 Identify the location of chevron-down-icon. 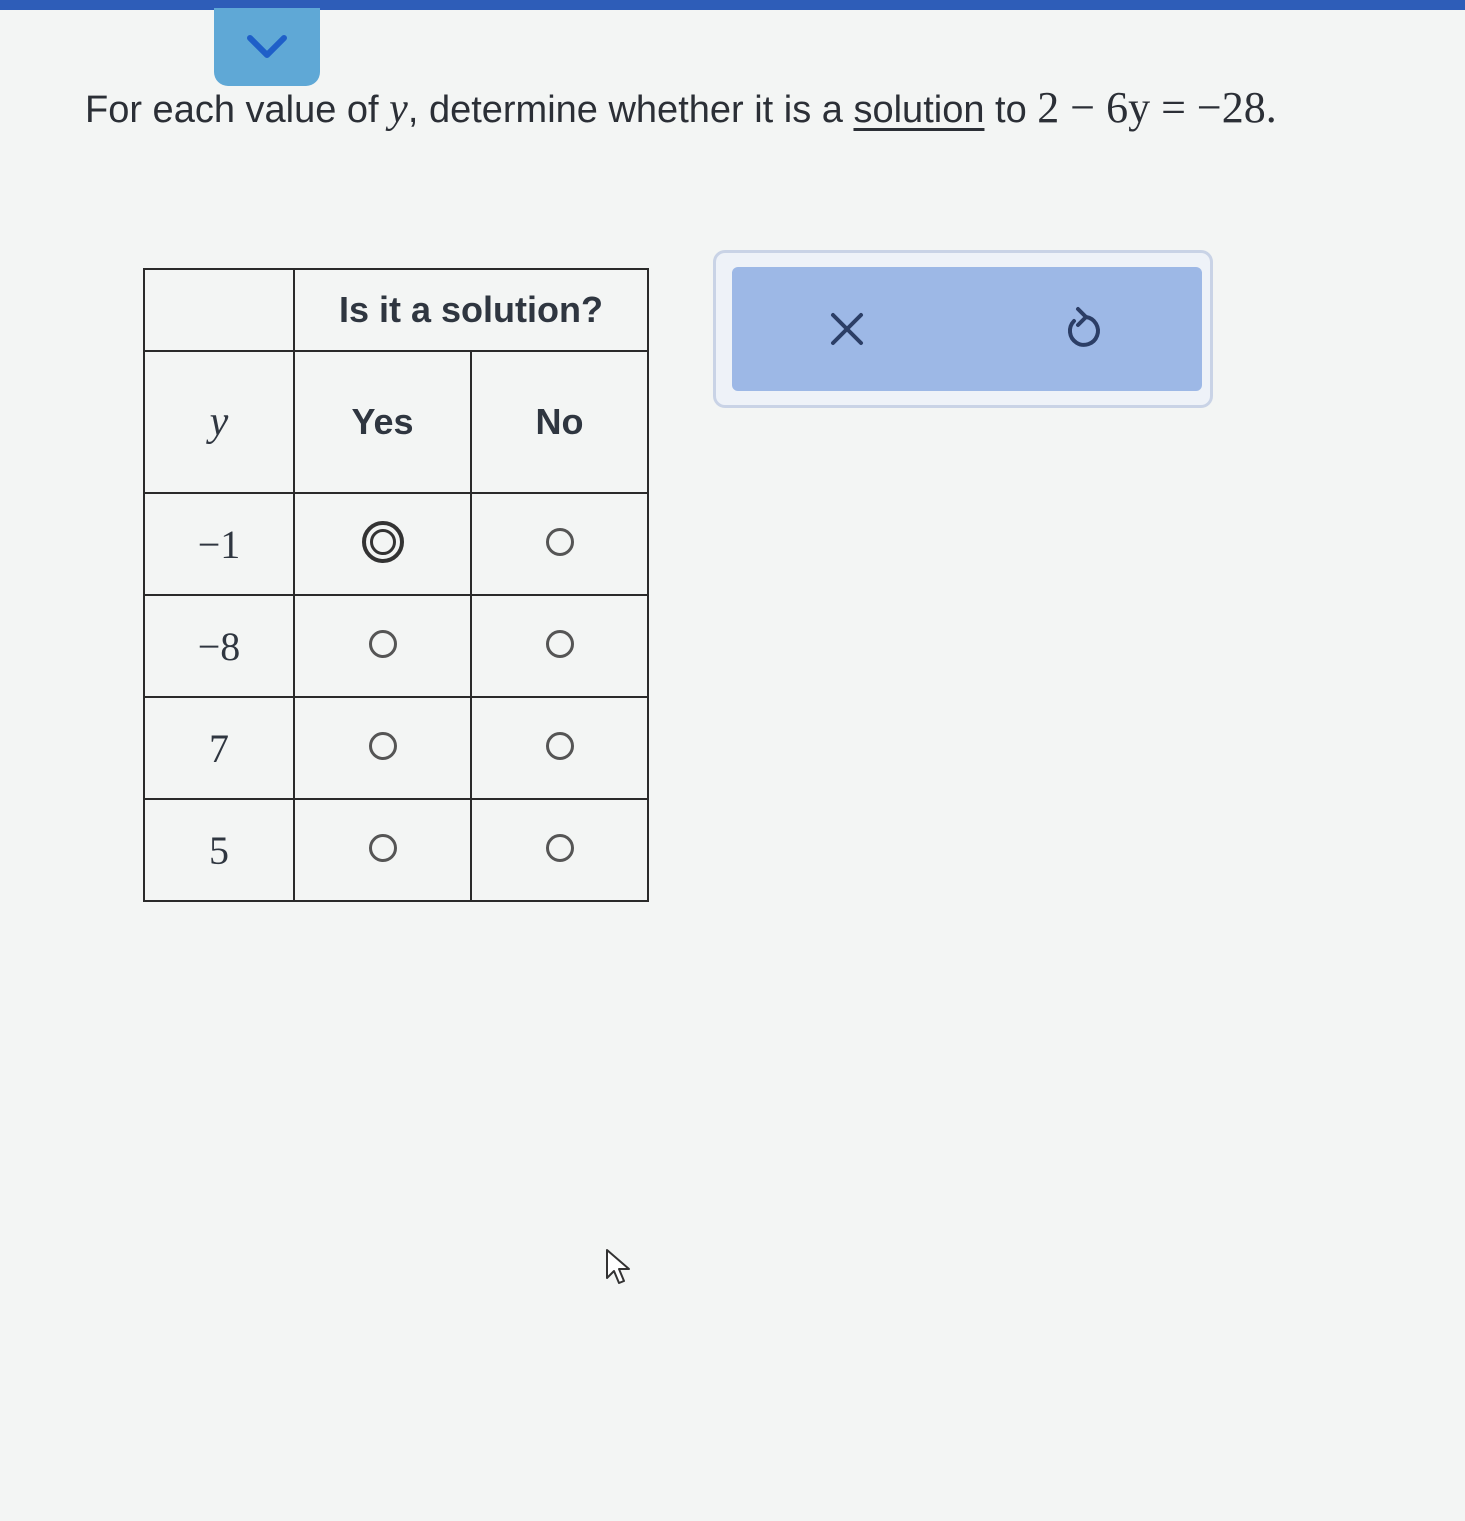
(267, 46).